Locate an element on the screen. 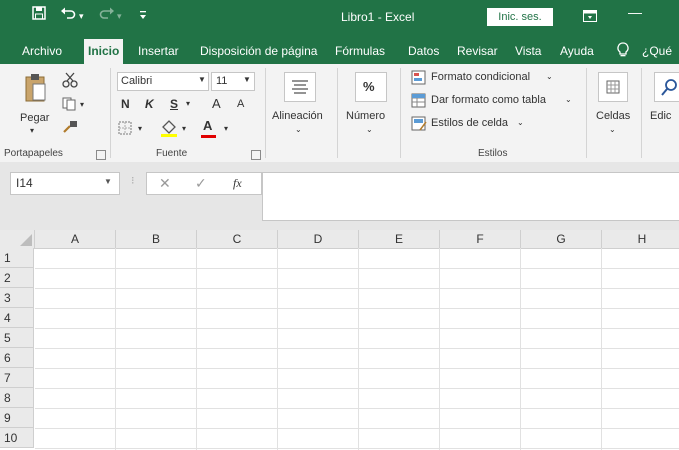  sign-in-button: Inic. ses. is located at coordinates (520, 17).